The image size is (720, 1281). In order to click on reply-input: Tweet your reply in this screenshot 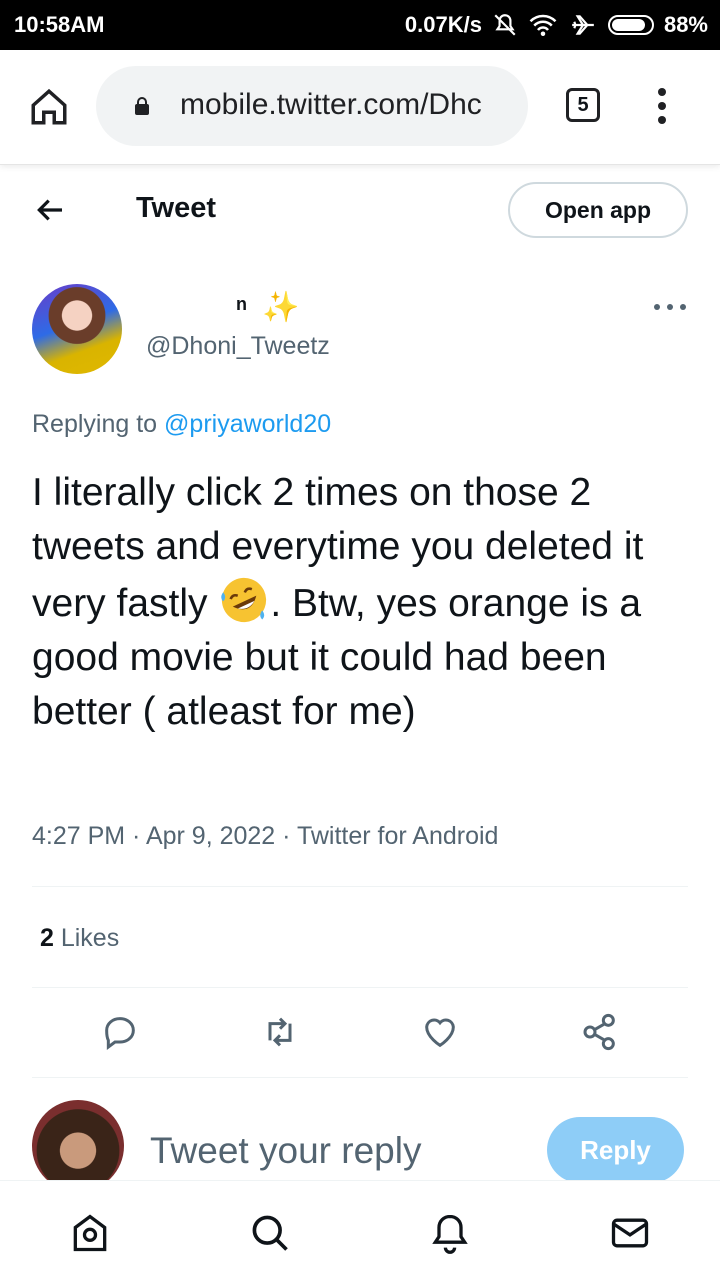, I will do `click(285, 1151)`.